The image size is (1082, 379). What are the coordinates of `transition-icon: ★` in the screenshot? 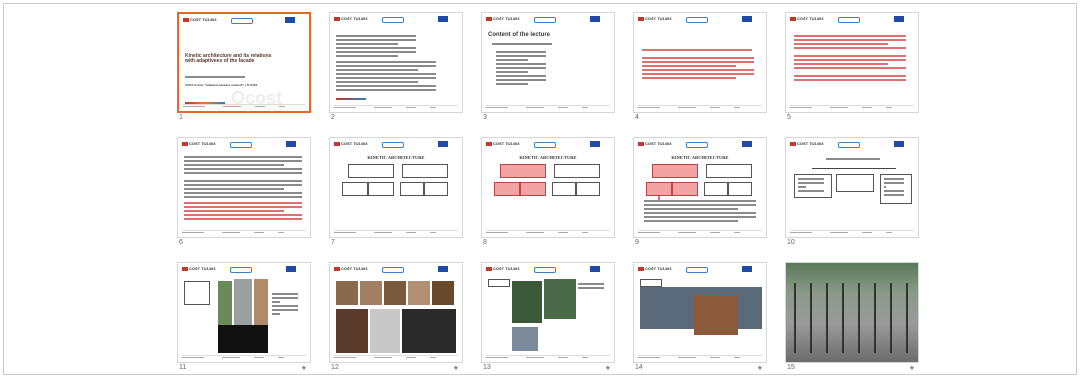 It's located at (303, 368).